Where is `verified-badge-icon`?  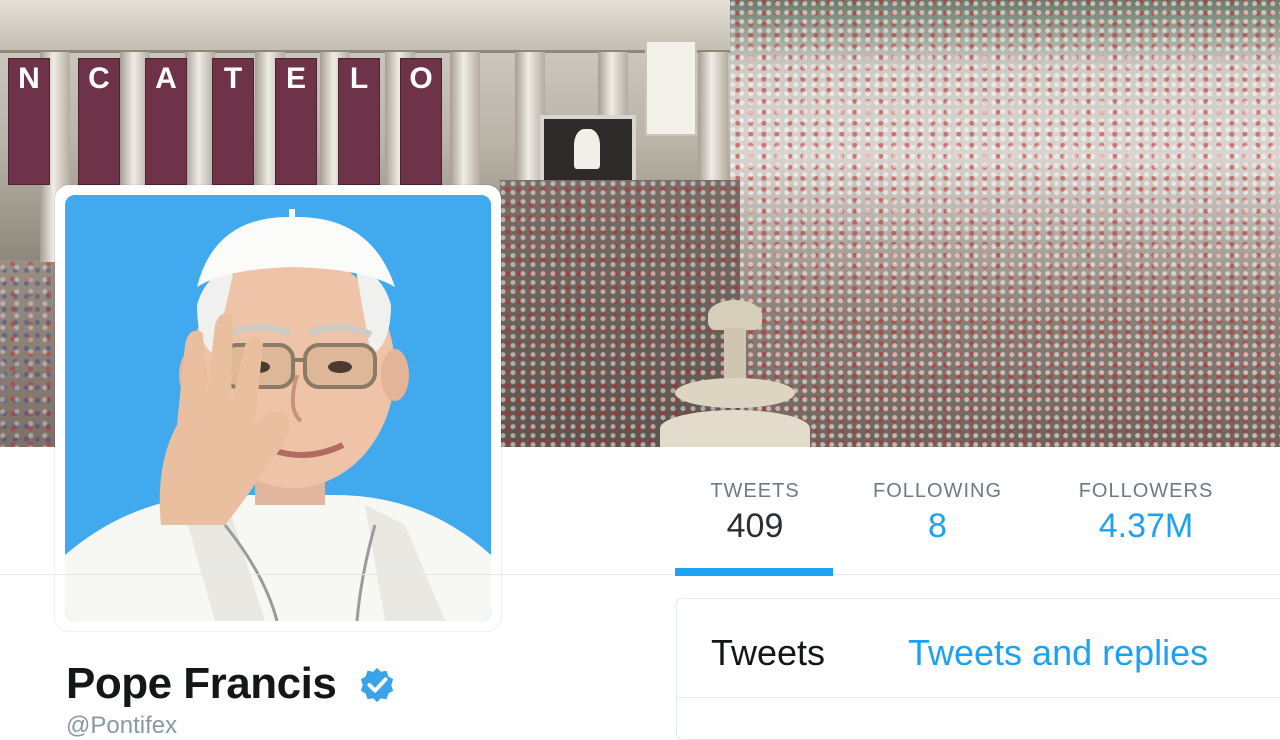
verified-badge-icon is located at coordinates (377, 685).